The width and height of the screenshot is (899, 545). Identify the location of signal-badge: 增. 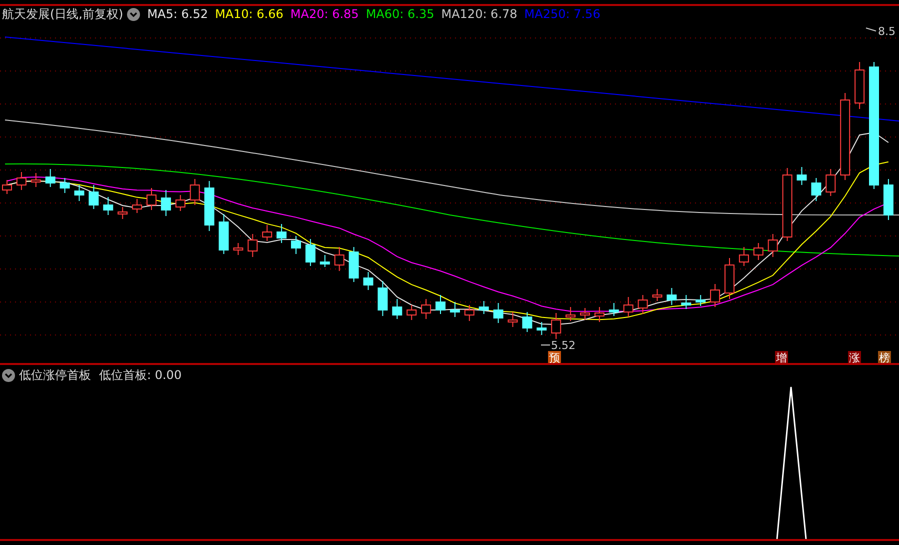
(781, 357).